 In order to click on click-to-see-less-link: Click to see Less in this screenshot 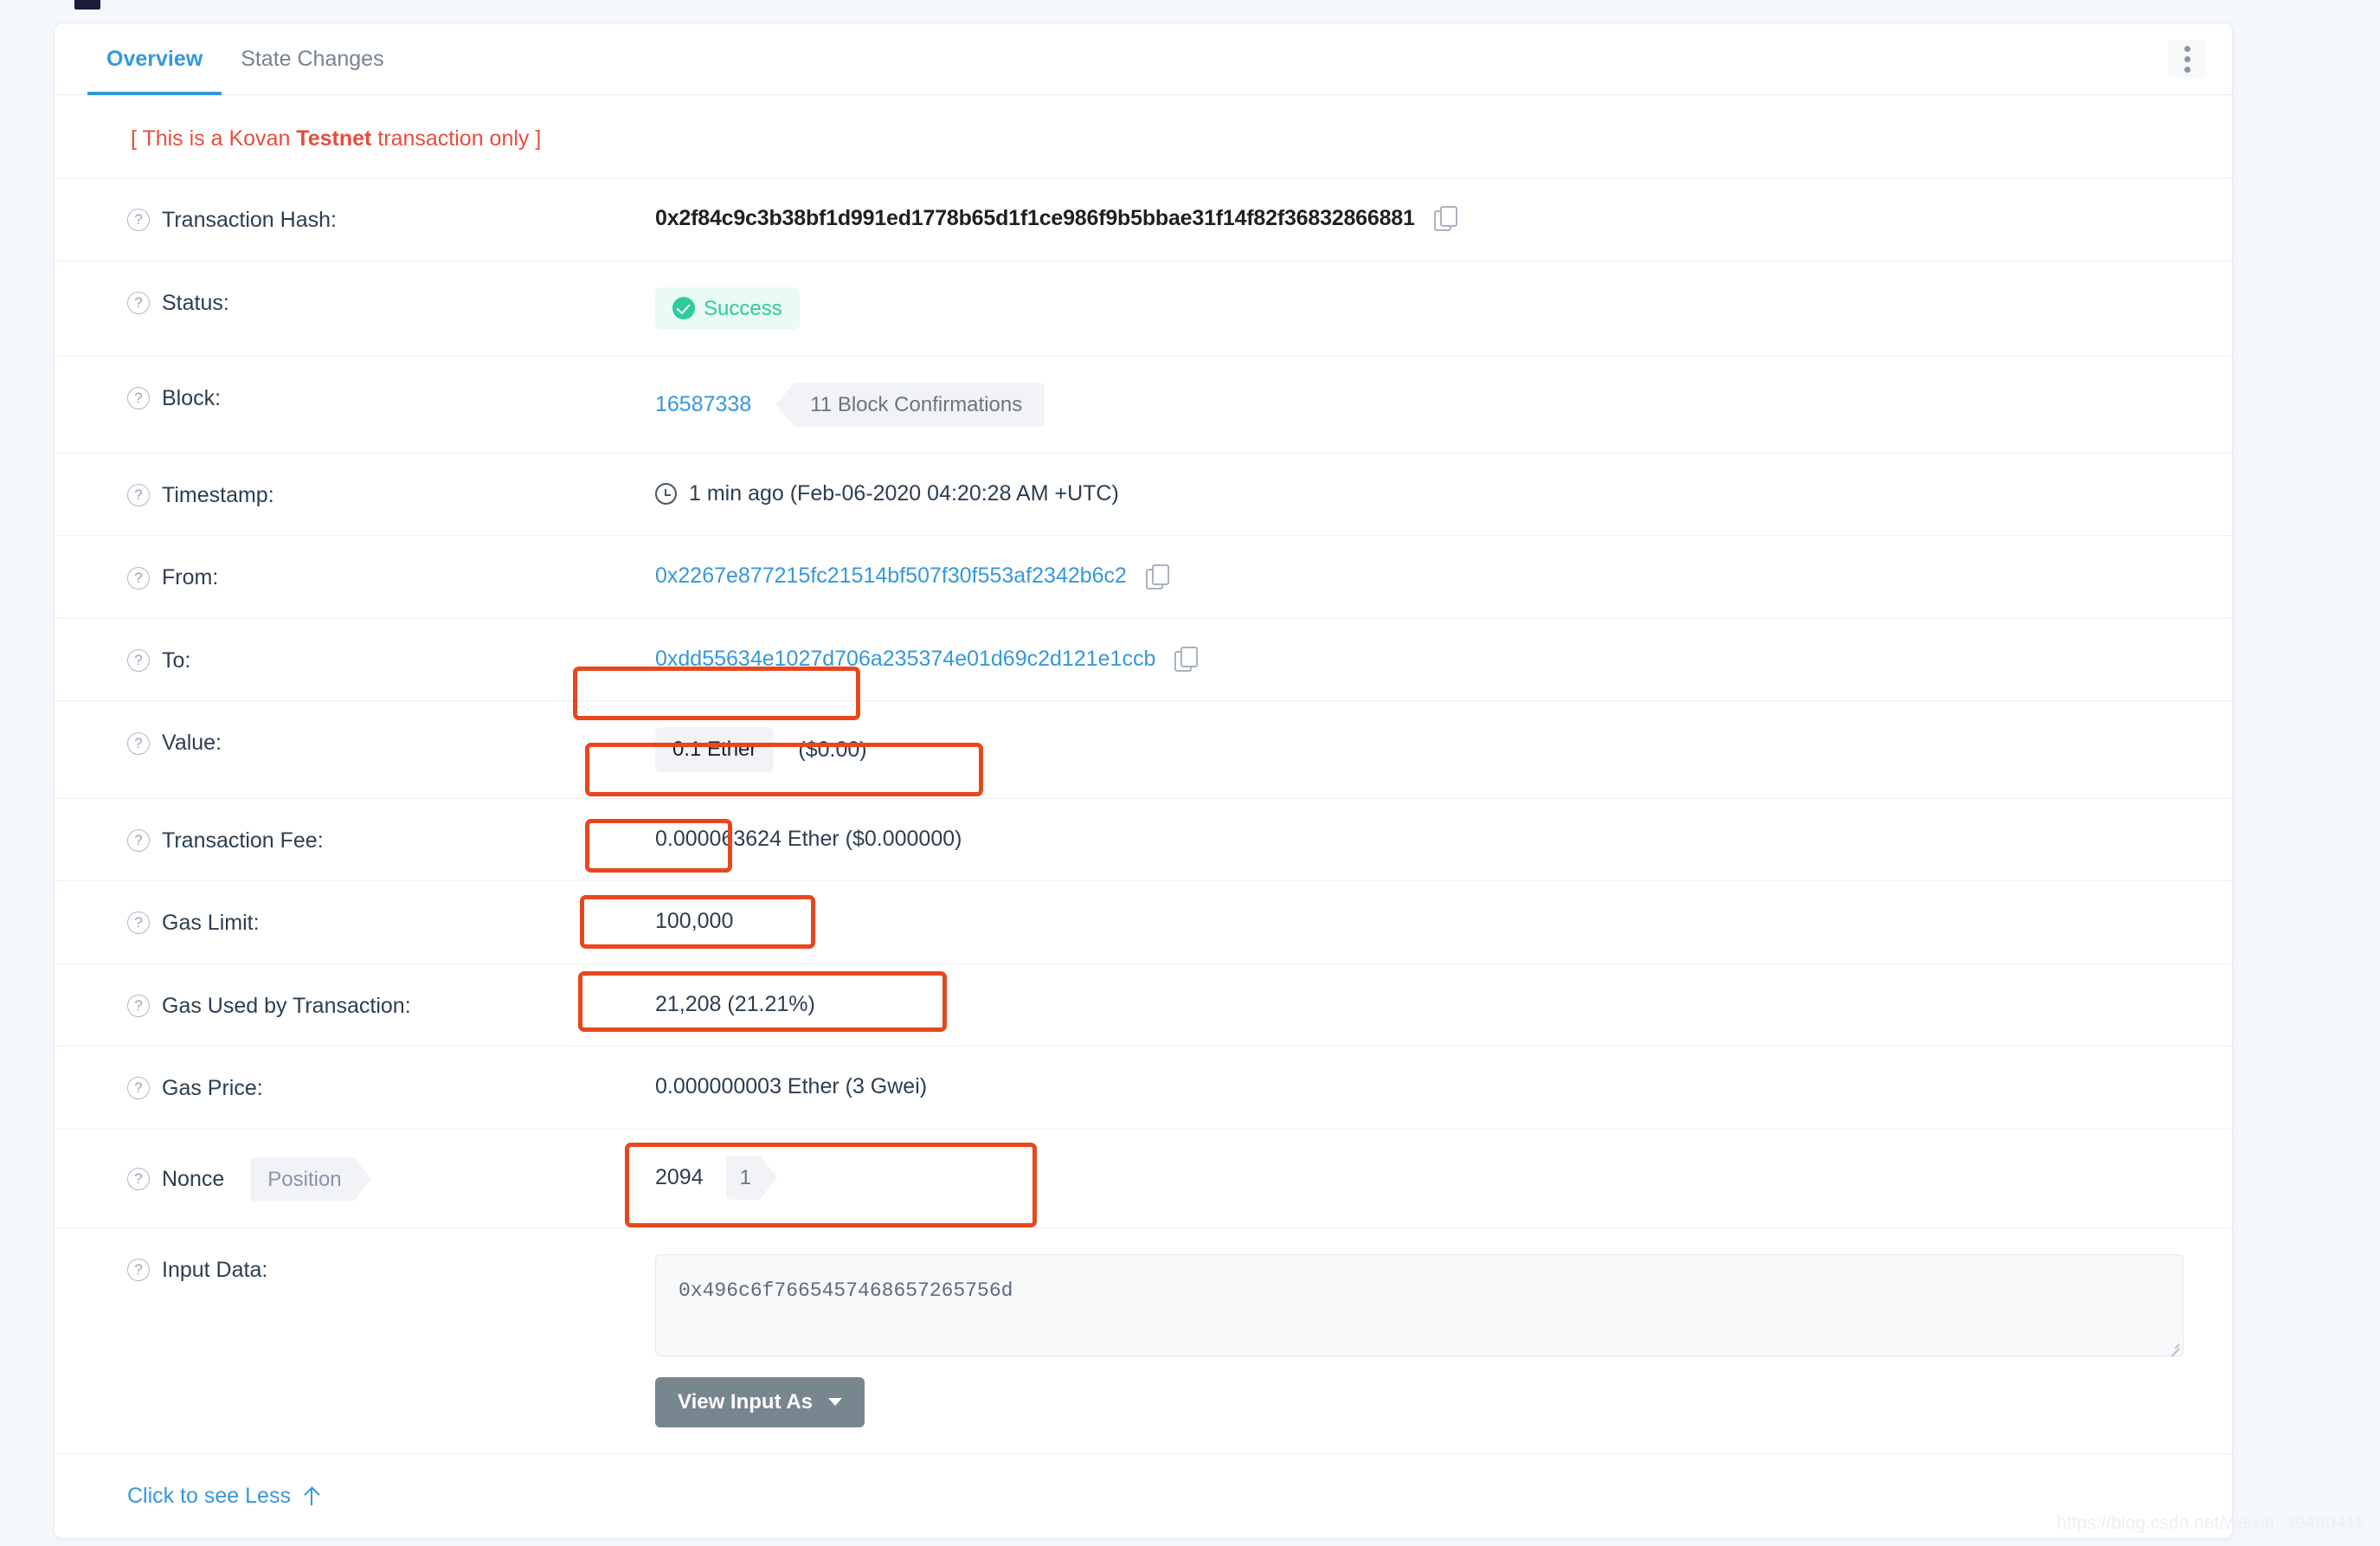, I will do `click(222, 1496)`.